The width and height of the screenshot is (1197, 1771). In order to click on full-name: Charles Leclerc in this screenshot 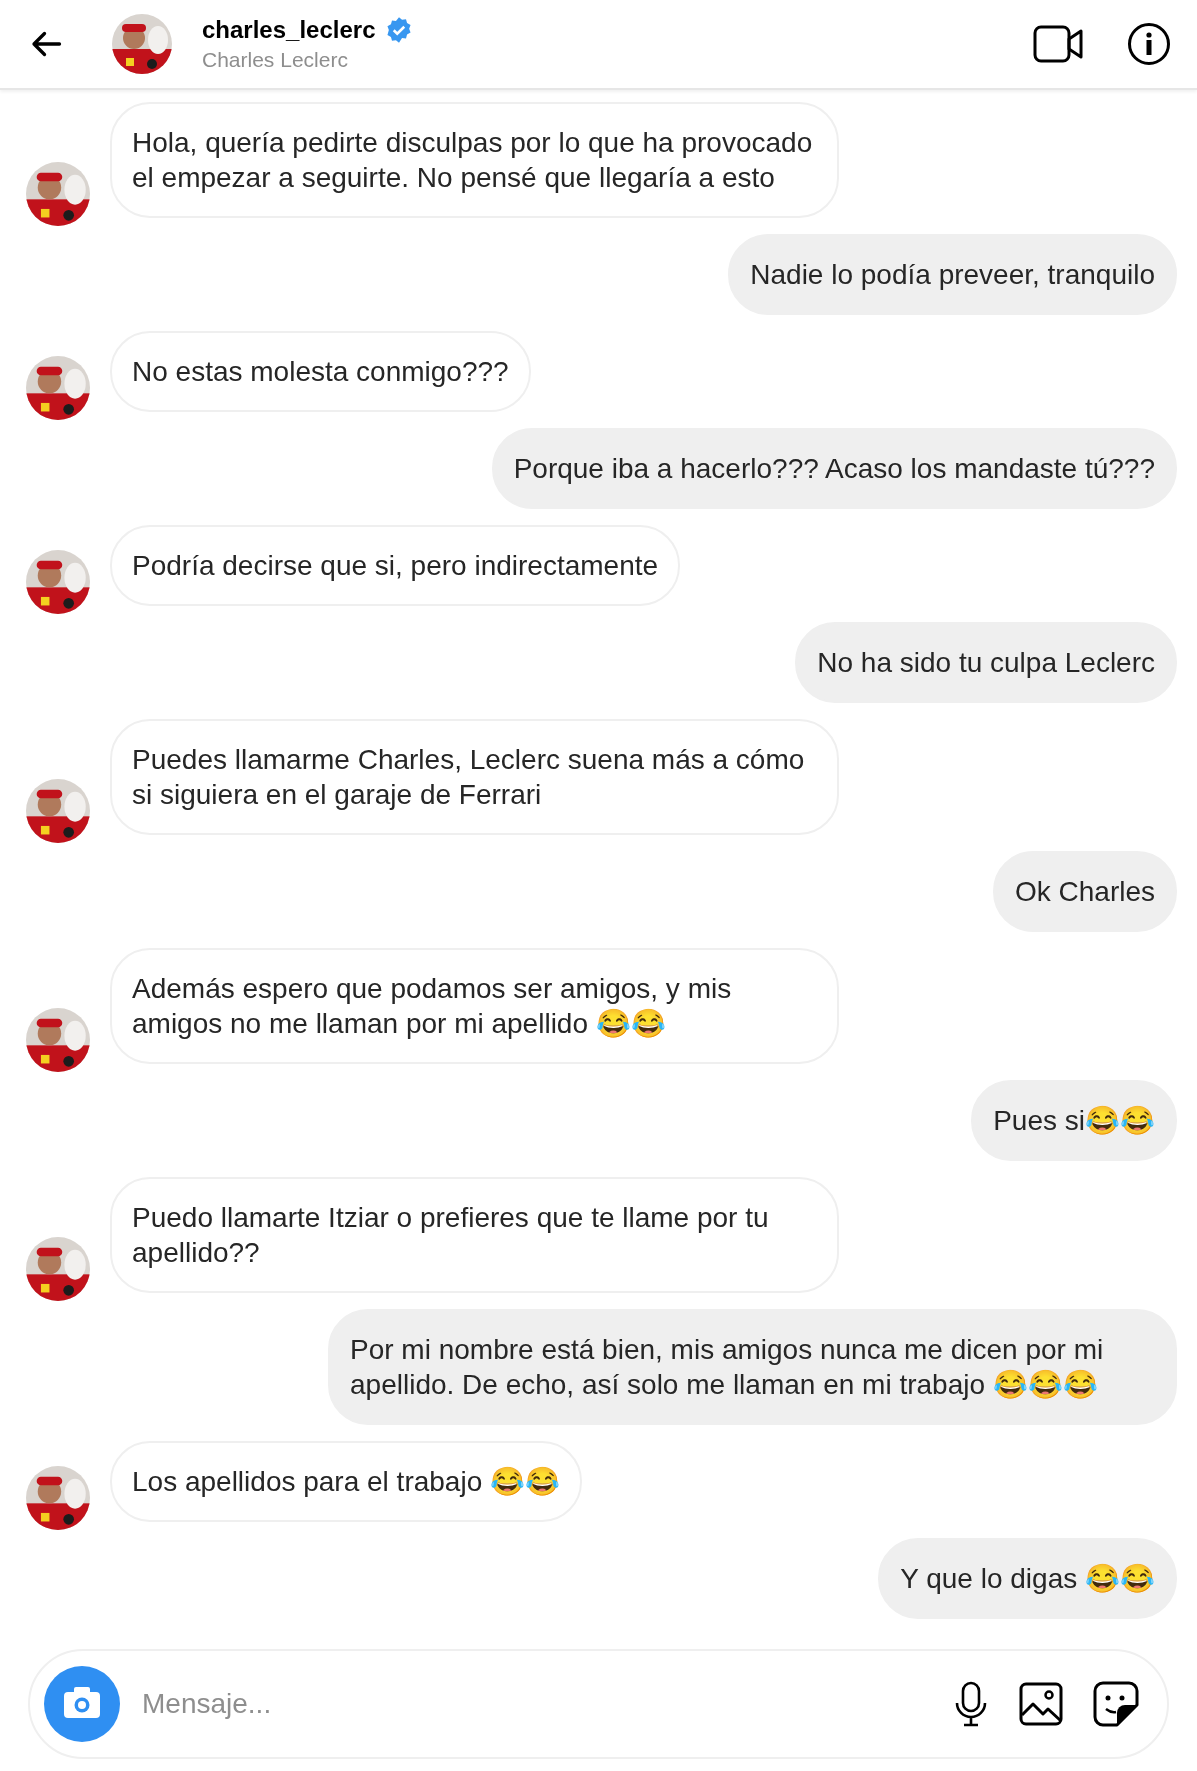, I will do `click(275, 60)`.